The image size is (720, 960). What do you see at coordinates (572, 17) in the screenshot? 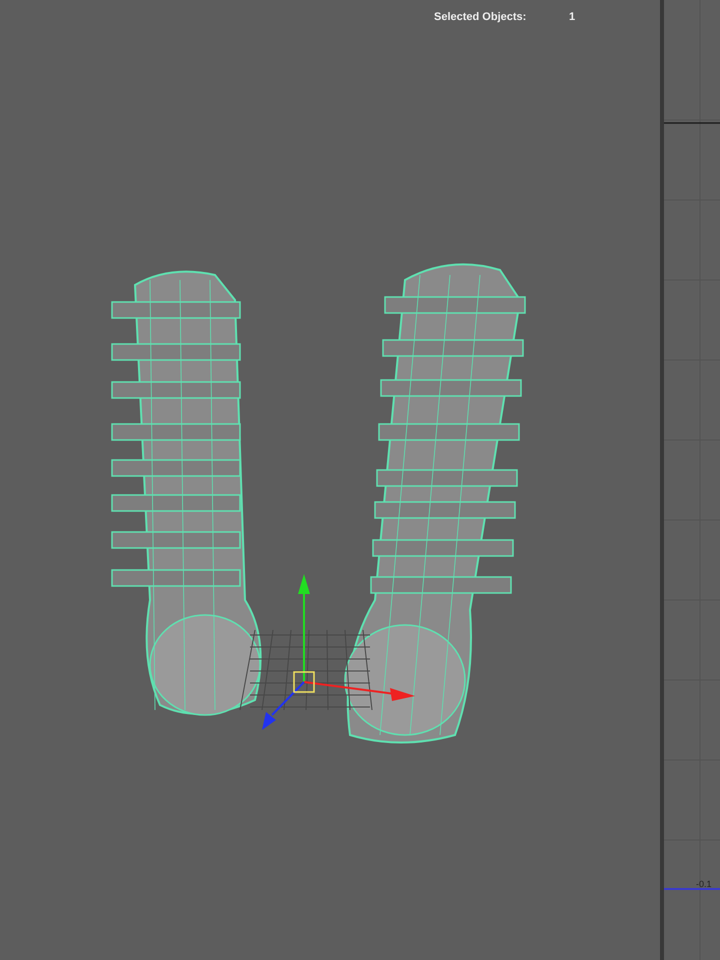
I see `hud-value: 1` at bounding box center [572, 17].